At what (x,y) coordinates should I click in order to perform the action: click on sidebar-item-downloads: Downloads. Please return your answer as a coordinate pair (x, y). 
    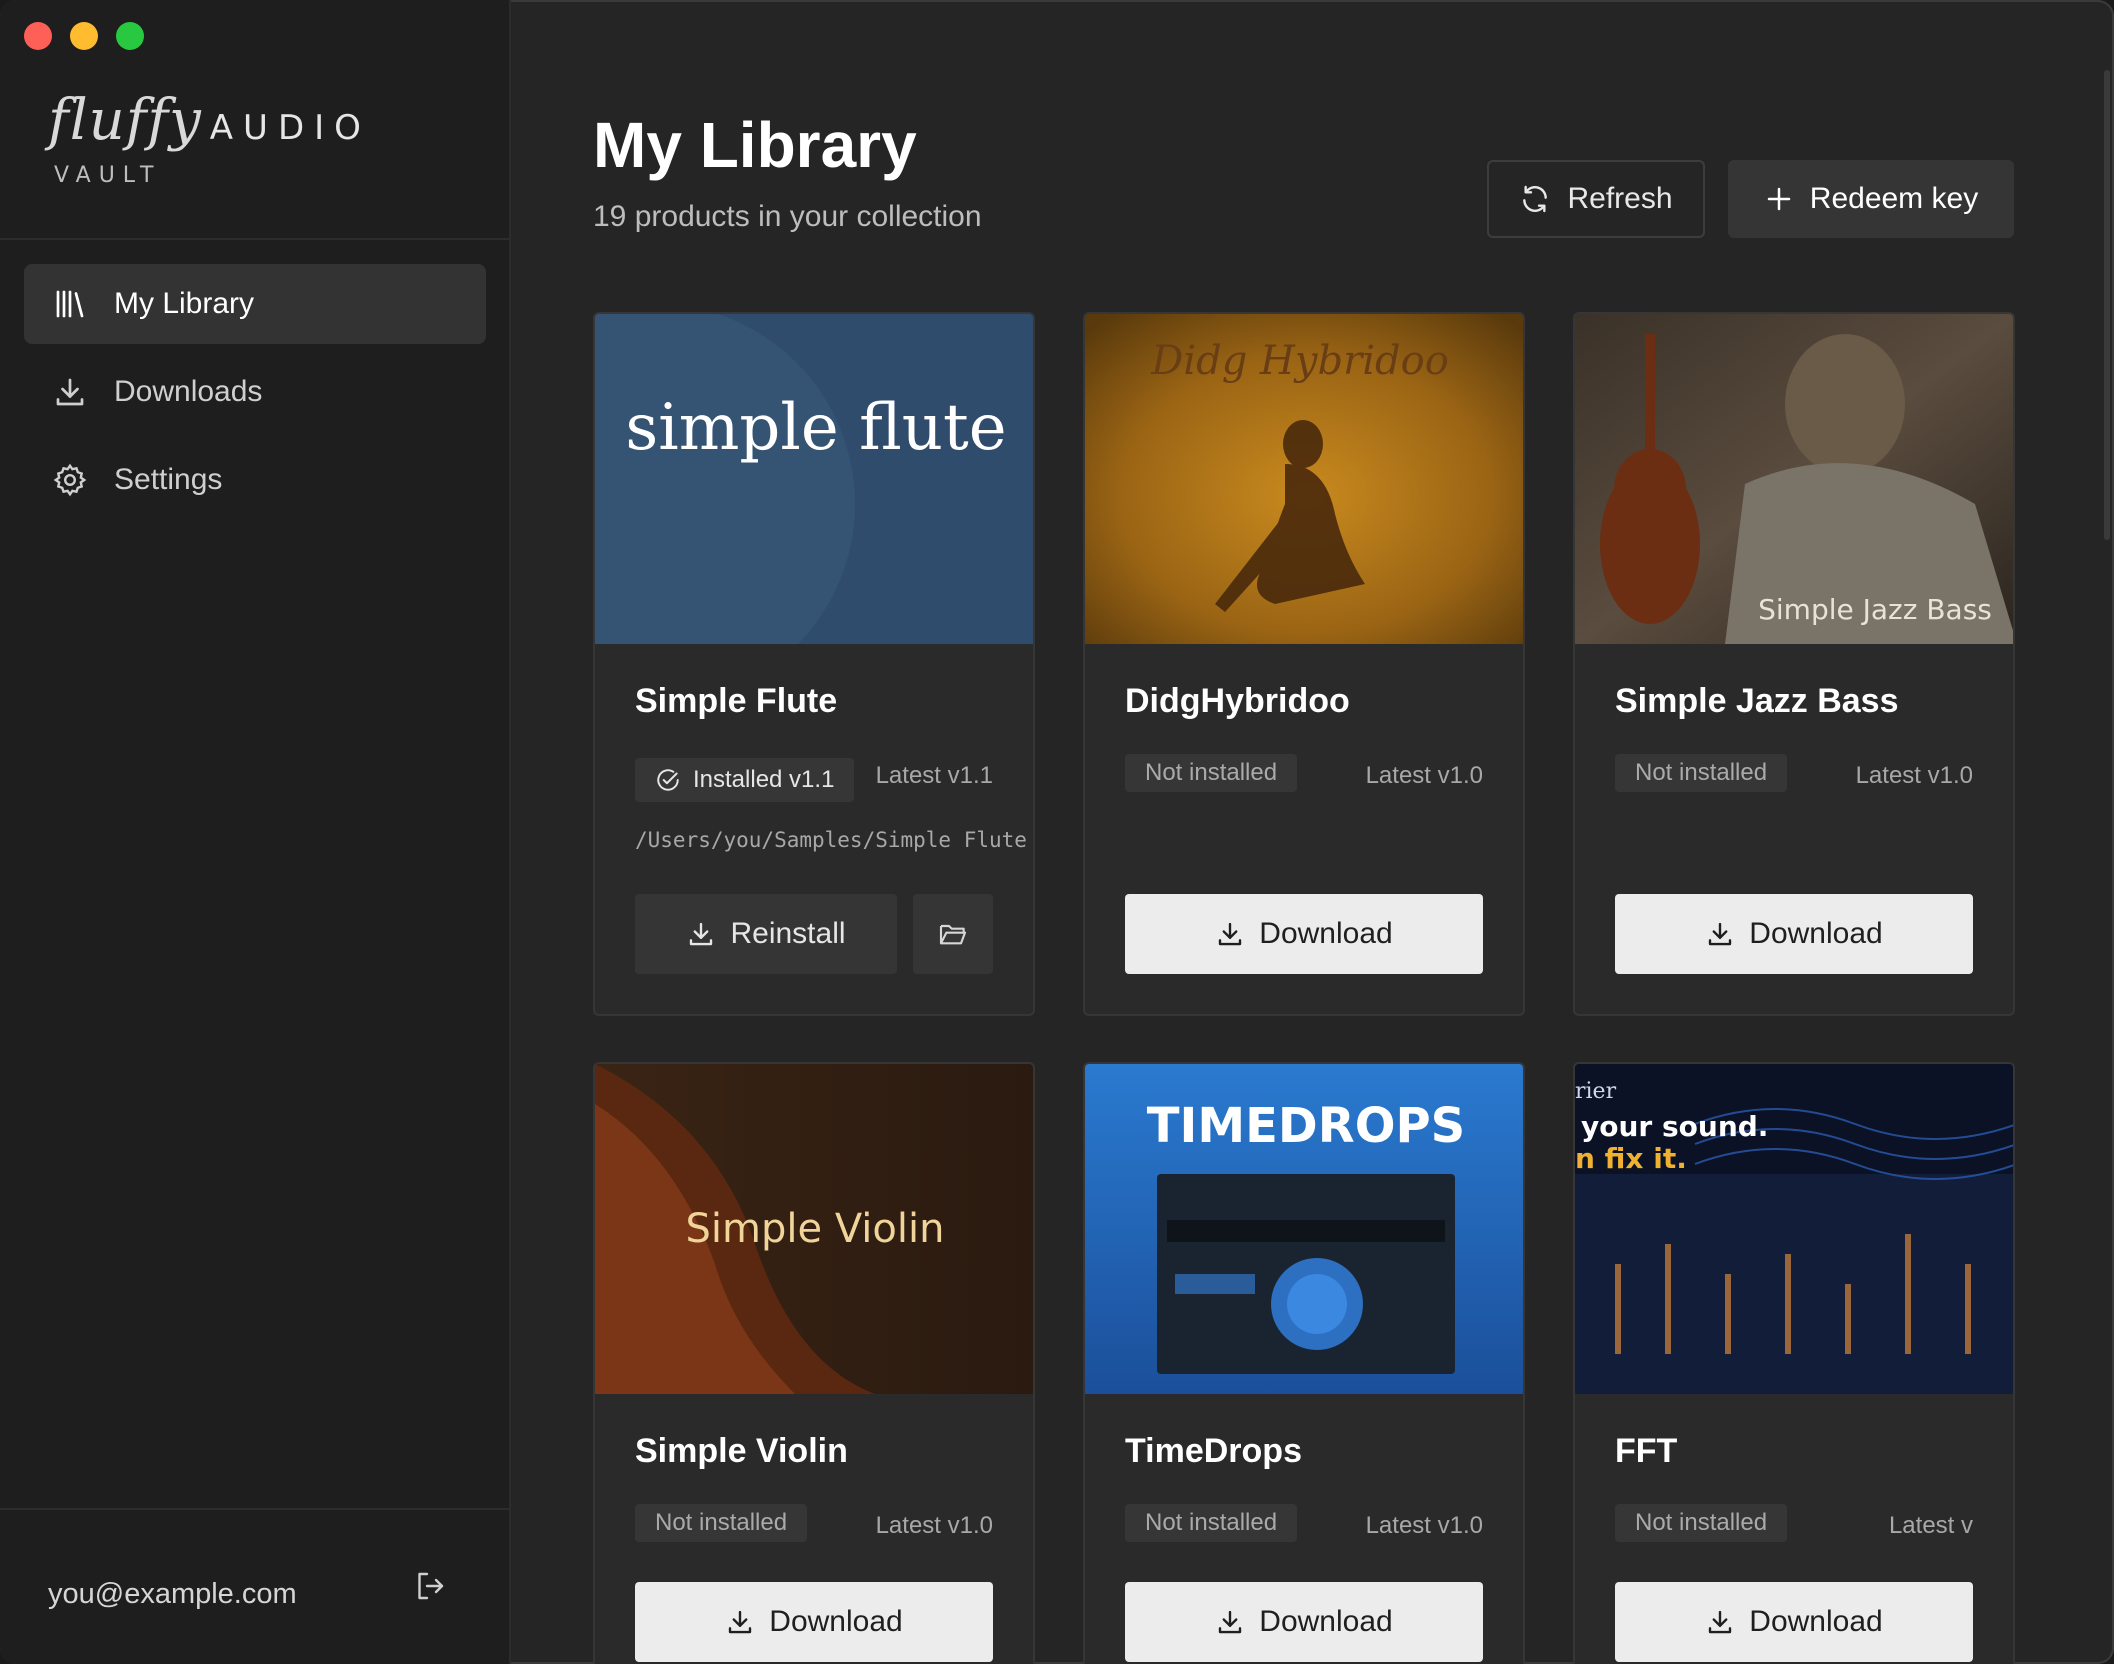
    Looking at the image, I should click on (255, 392).